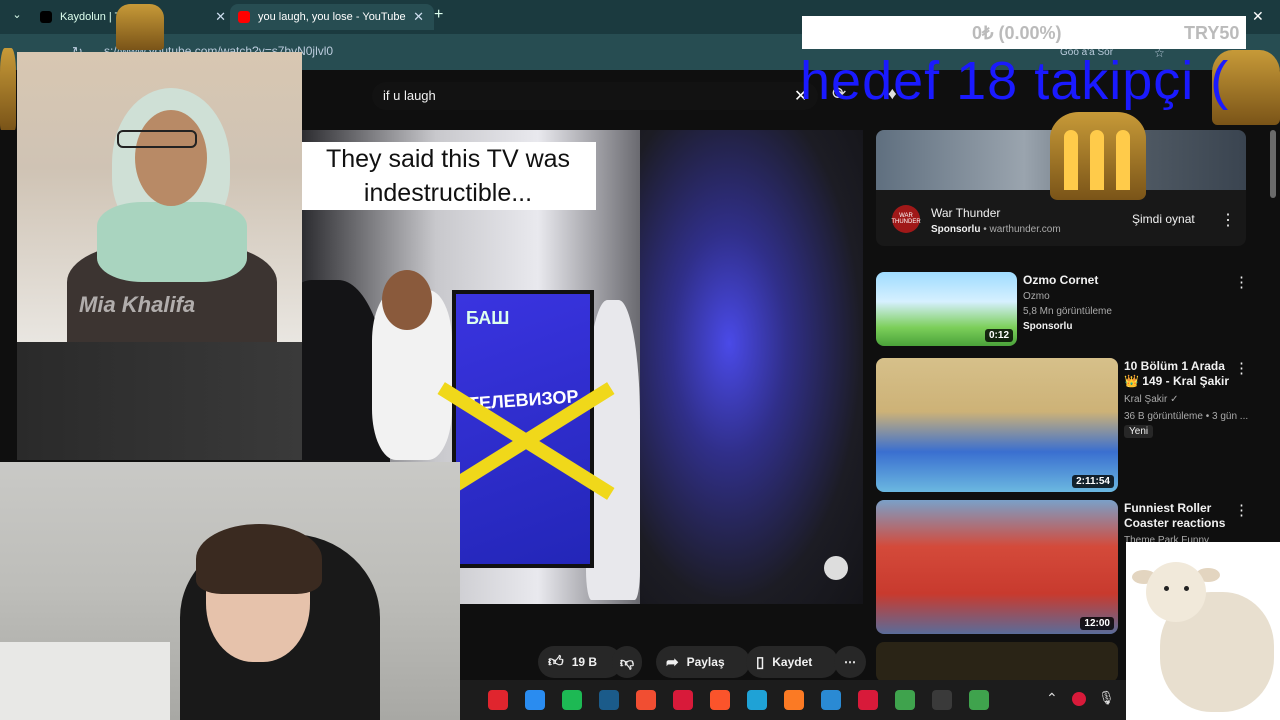 The image size is (1280, 720). What do you see at coordinates (1212, 33) in the screenshot?
I see `donation-goal: TRY50` at bounding box center [1212, 33].